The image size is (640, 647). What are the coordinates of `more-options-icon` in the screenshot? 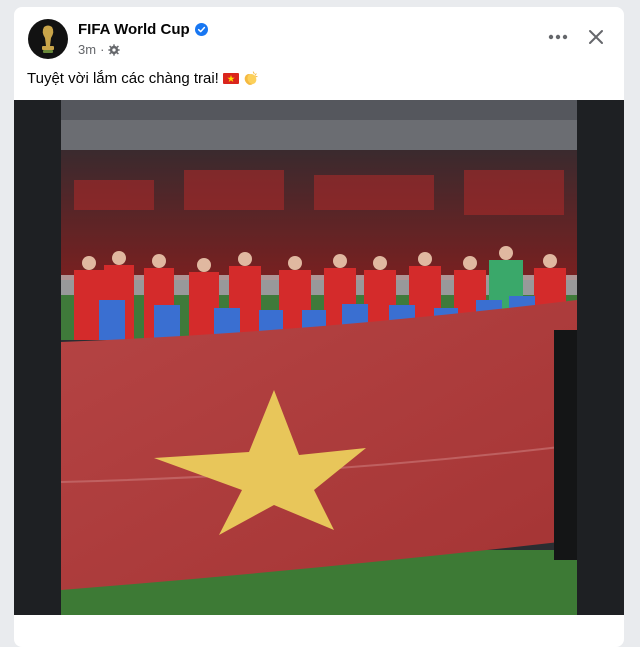 It's located at (558, 37).